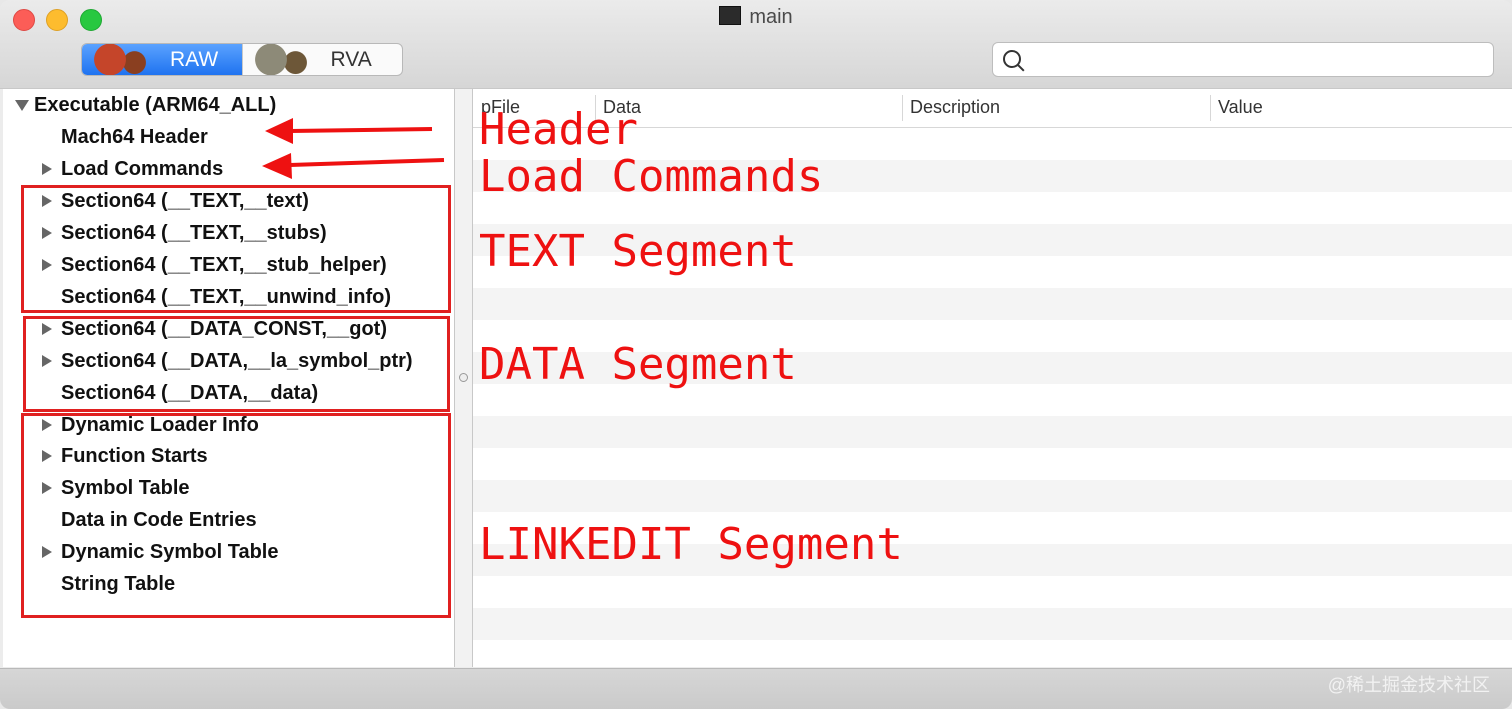 The image size is (1512, 709). Describe the element at coordinates (361, 130) in the screenshot. I see `header-arrow-line` at that location.